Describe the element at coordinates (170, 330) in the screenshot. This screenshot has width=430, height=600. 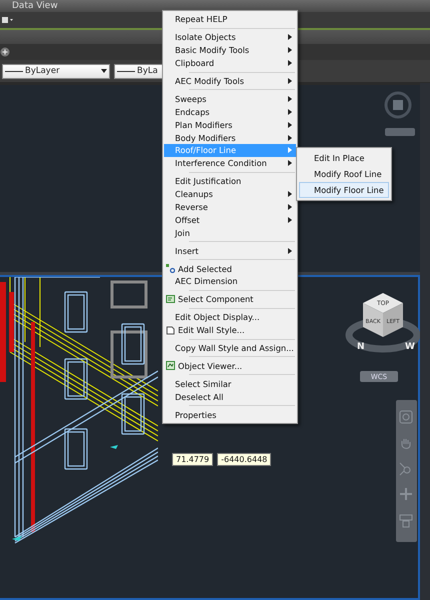
I see `page-icon` at that location.